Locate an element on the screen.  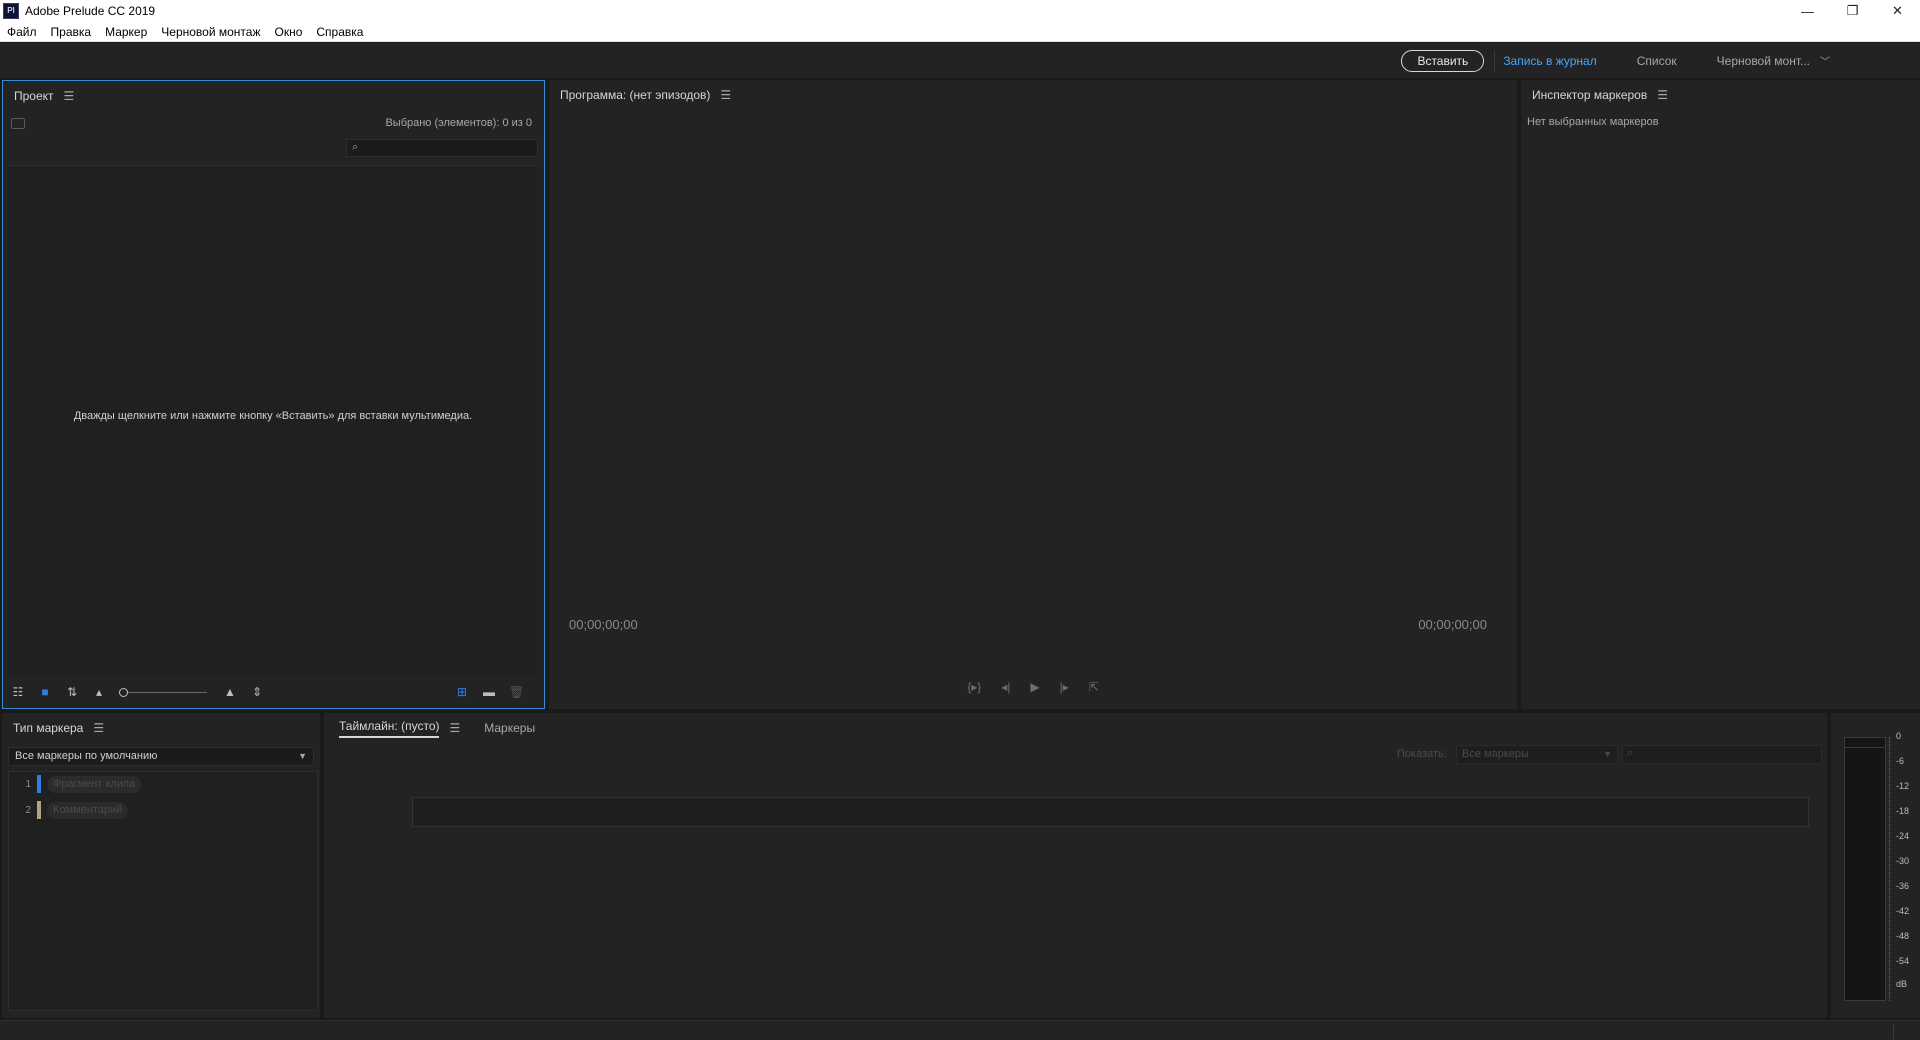
inspector-panel-header: Инспектор маркеров ☰ is located at coordinates (1720, 95).